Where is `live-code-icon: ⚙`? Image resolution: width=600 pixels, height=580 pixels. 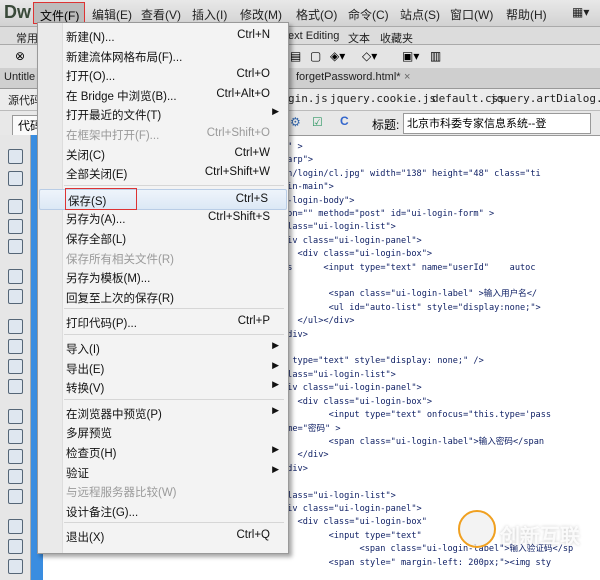
live-code-icon: ⚙ is located at coordinates (295, 122).